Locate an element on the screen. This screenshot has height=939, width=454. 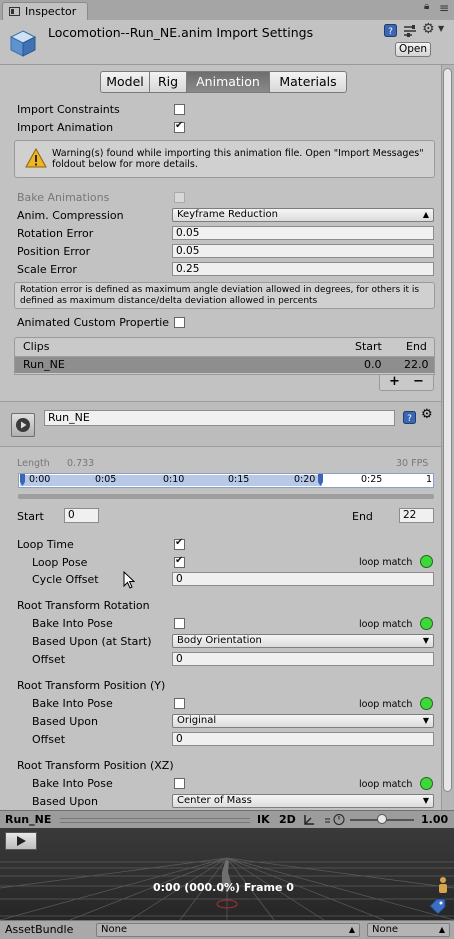
clip-help-icon: ? is located at coordinates (409, 417).